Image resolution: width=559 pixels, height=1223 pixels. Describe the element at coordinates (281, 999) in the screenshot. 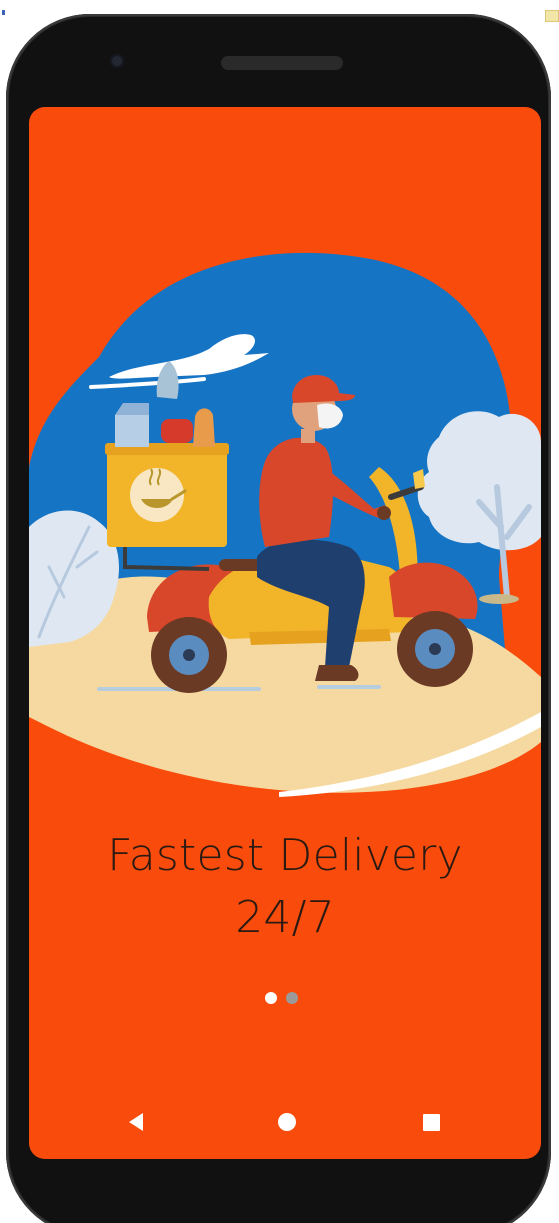

I see `page-indicator` at that location.